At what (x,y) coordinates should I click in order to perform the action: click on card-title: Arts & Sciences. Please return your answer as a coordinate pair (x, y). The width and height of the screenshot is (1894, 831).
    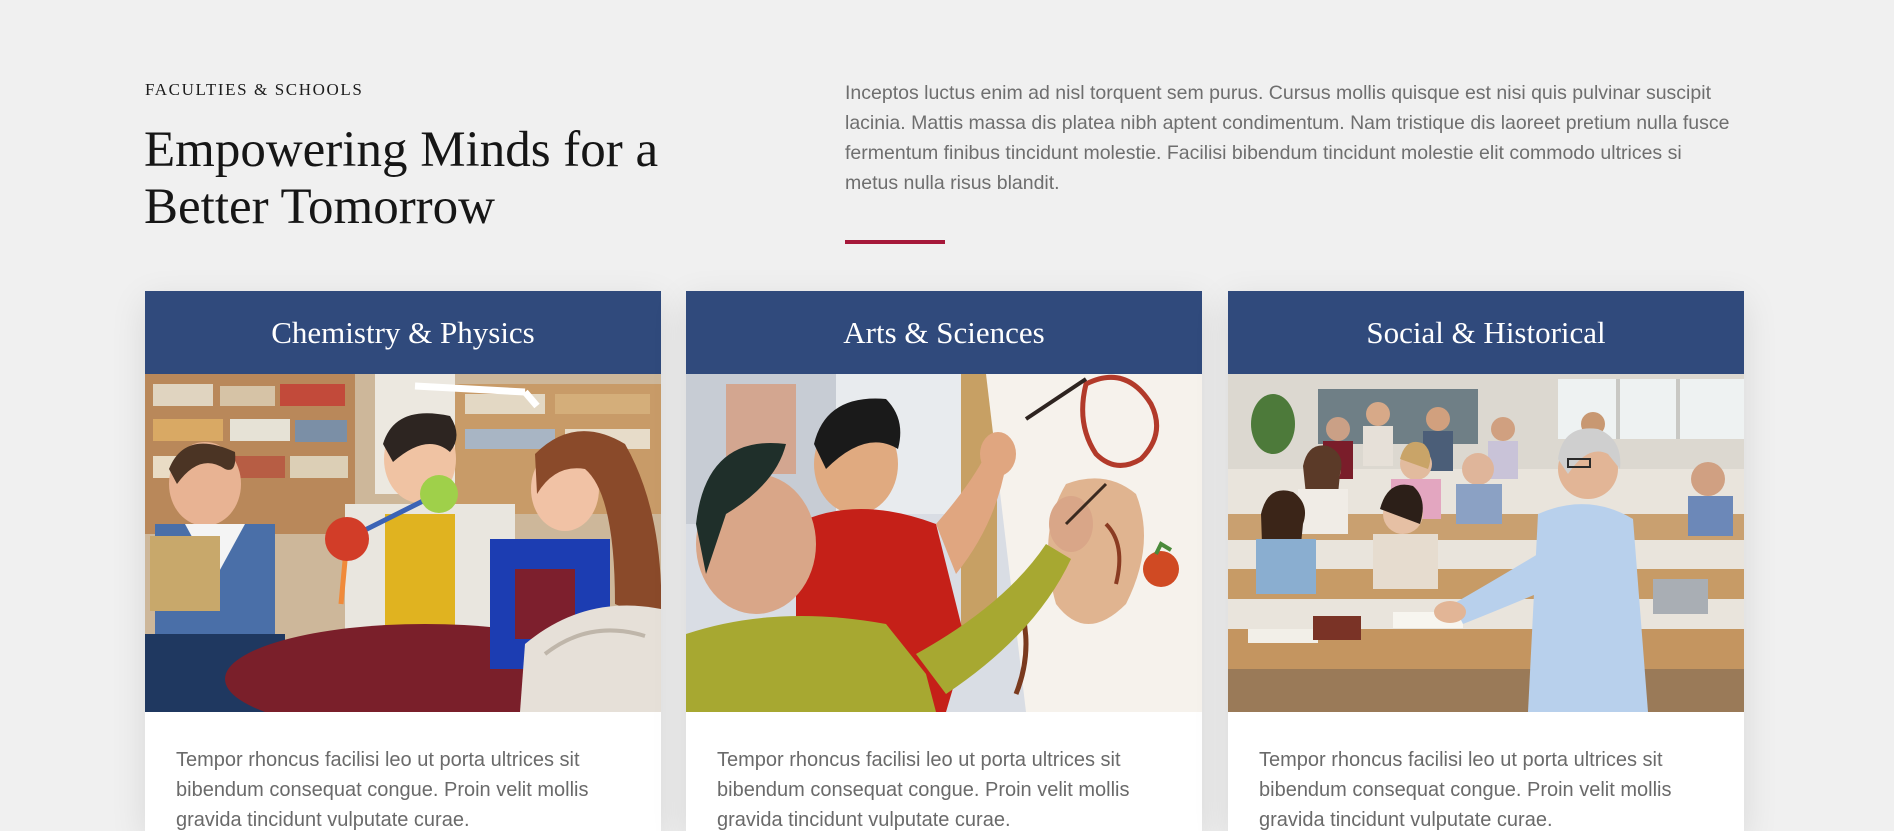
    Looking at the image, I should click on (944, 332).